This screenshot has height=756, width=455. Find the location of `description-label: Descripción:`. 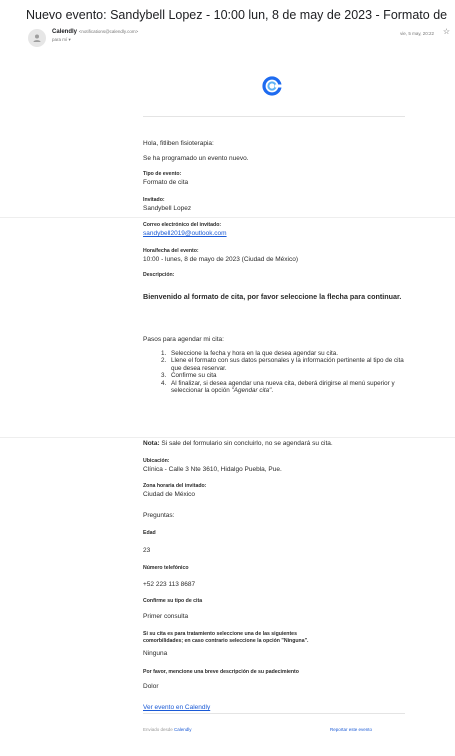

description-label: Descripción: is located at coordinates (159, 275).